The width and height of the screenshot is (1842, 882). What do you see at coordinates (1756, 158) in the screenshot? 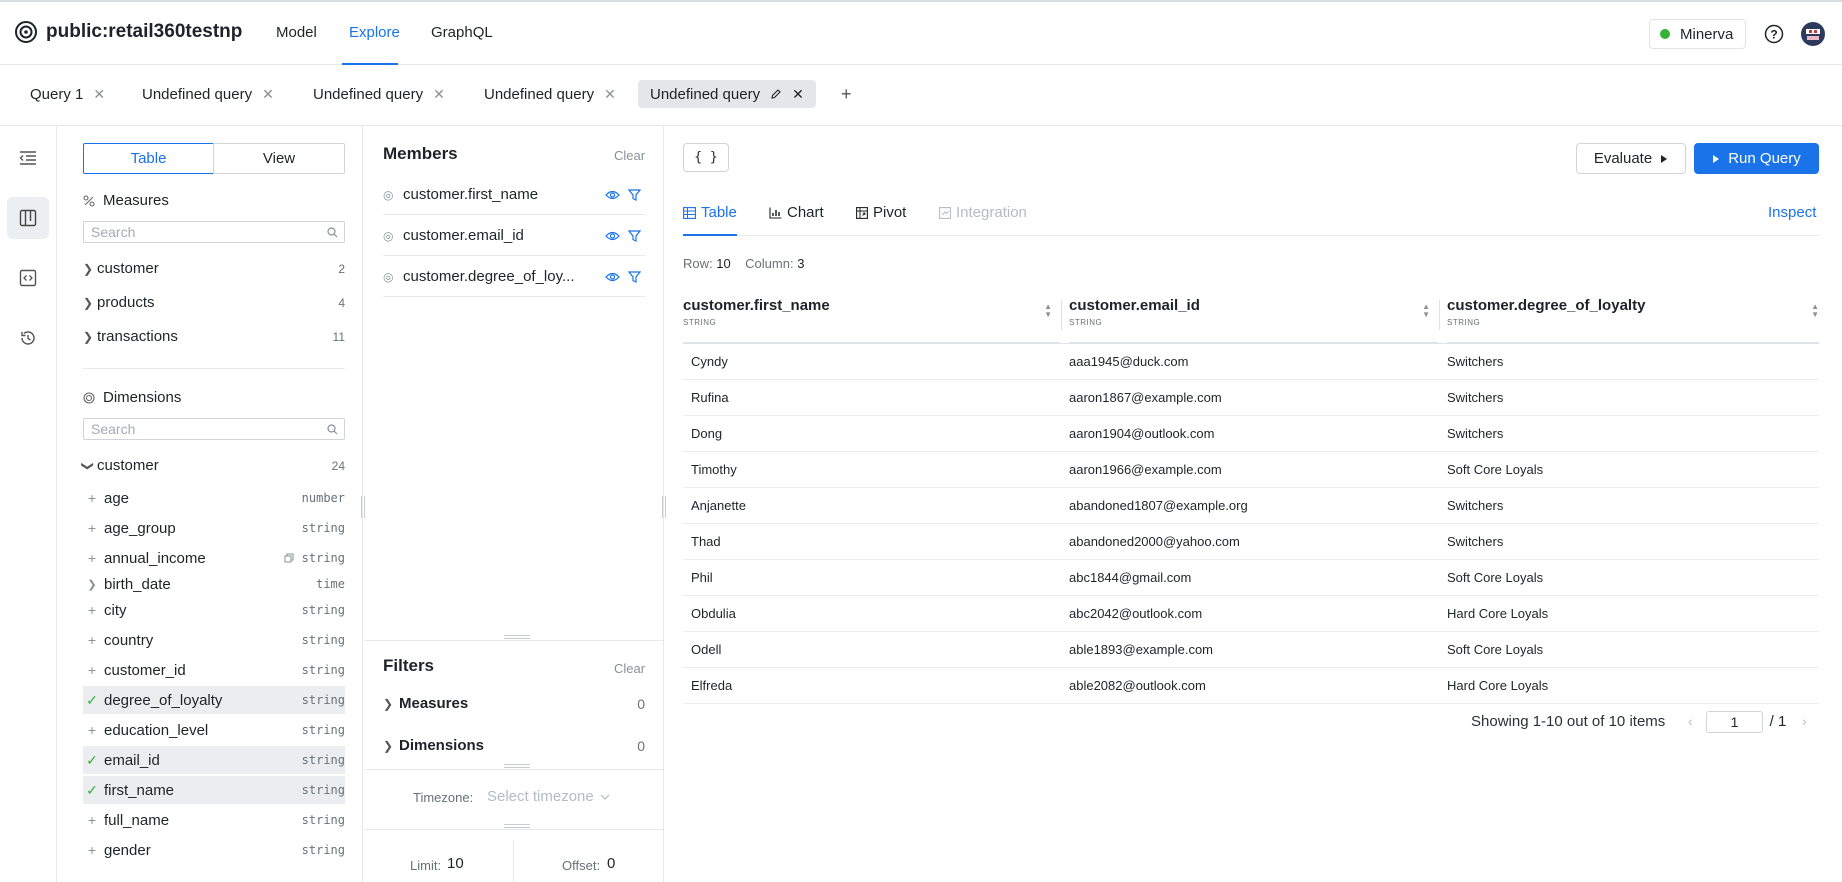
I see `run-query-button: Run Query` at bounding box center [1756, 158].